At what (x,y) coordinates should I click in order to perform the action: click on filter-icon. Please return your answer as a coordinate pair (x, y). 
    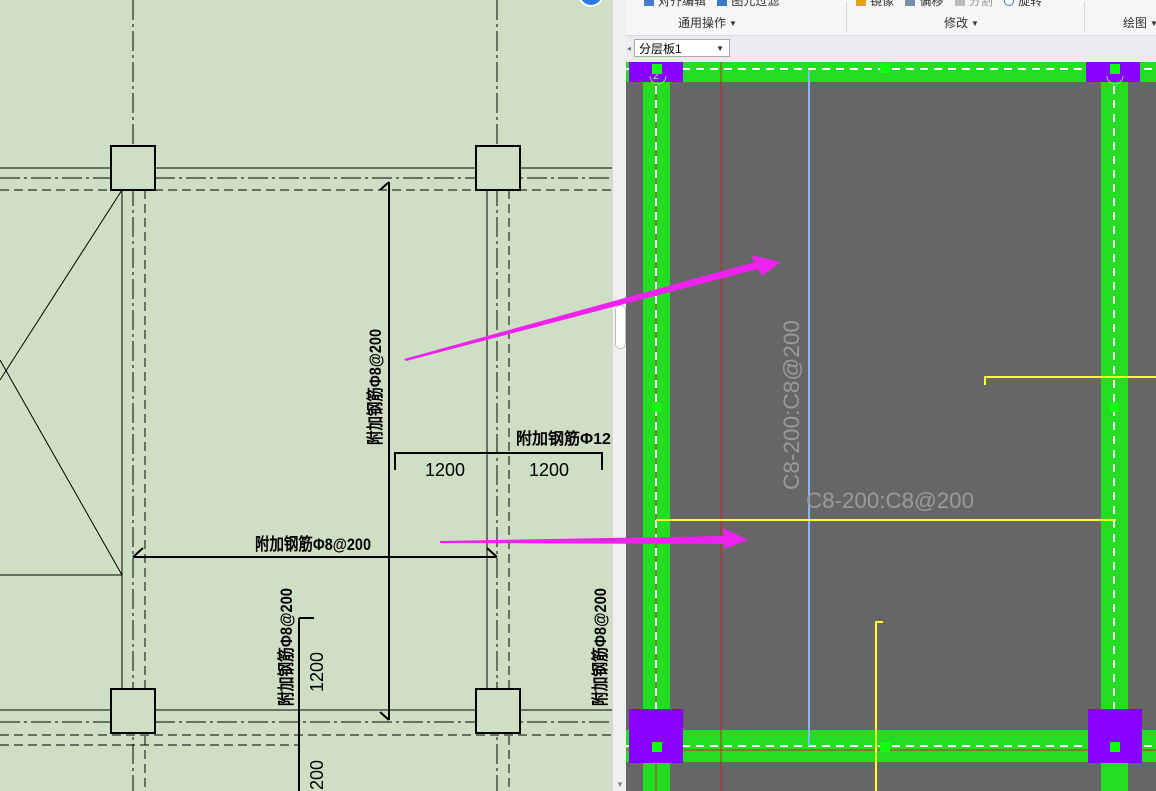
    Looking at the image, I should click on (722, 3).